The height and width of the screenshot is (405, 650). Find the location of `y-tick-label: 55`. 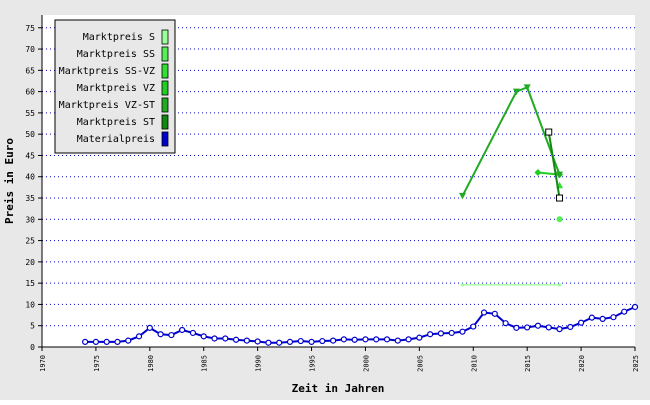

y-tick-label: 55 is located at coordinates (30, 113).